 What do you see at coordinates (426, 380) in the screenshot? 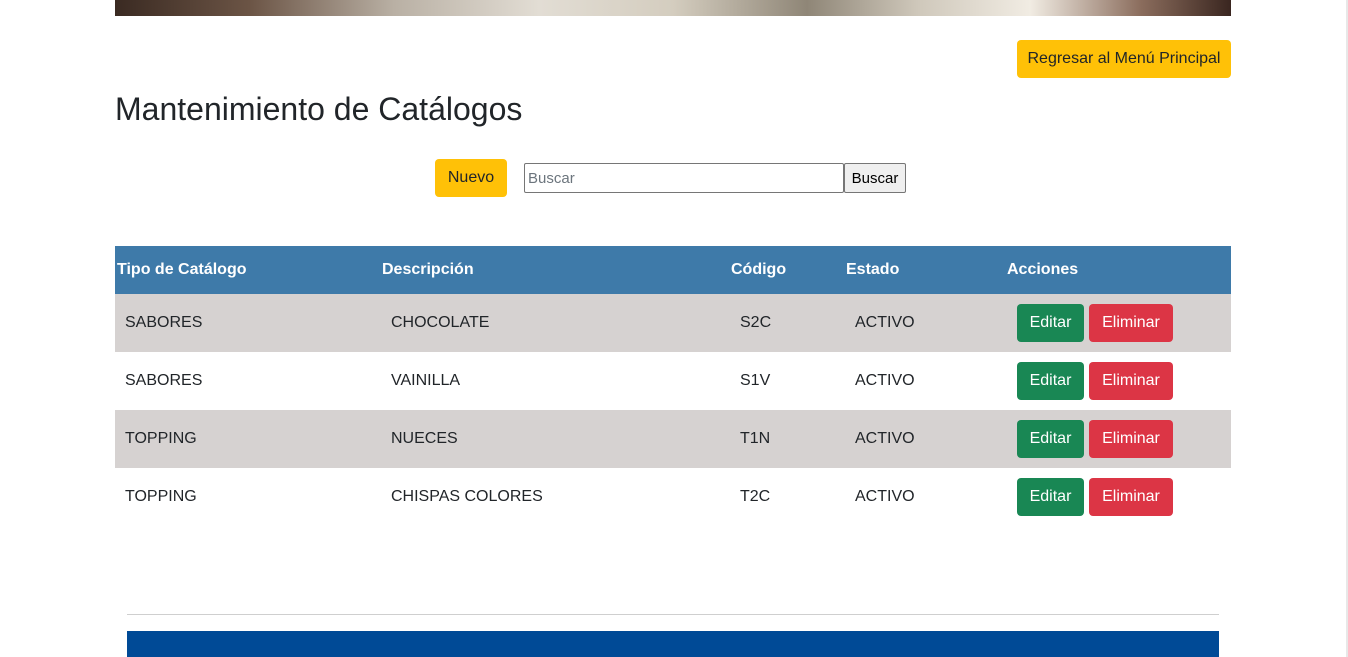
I see `cell-descripcion: VAINILLA` at bounding box center [426, 380].